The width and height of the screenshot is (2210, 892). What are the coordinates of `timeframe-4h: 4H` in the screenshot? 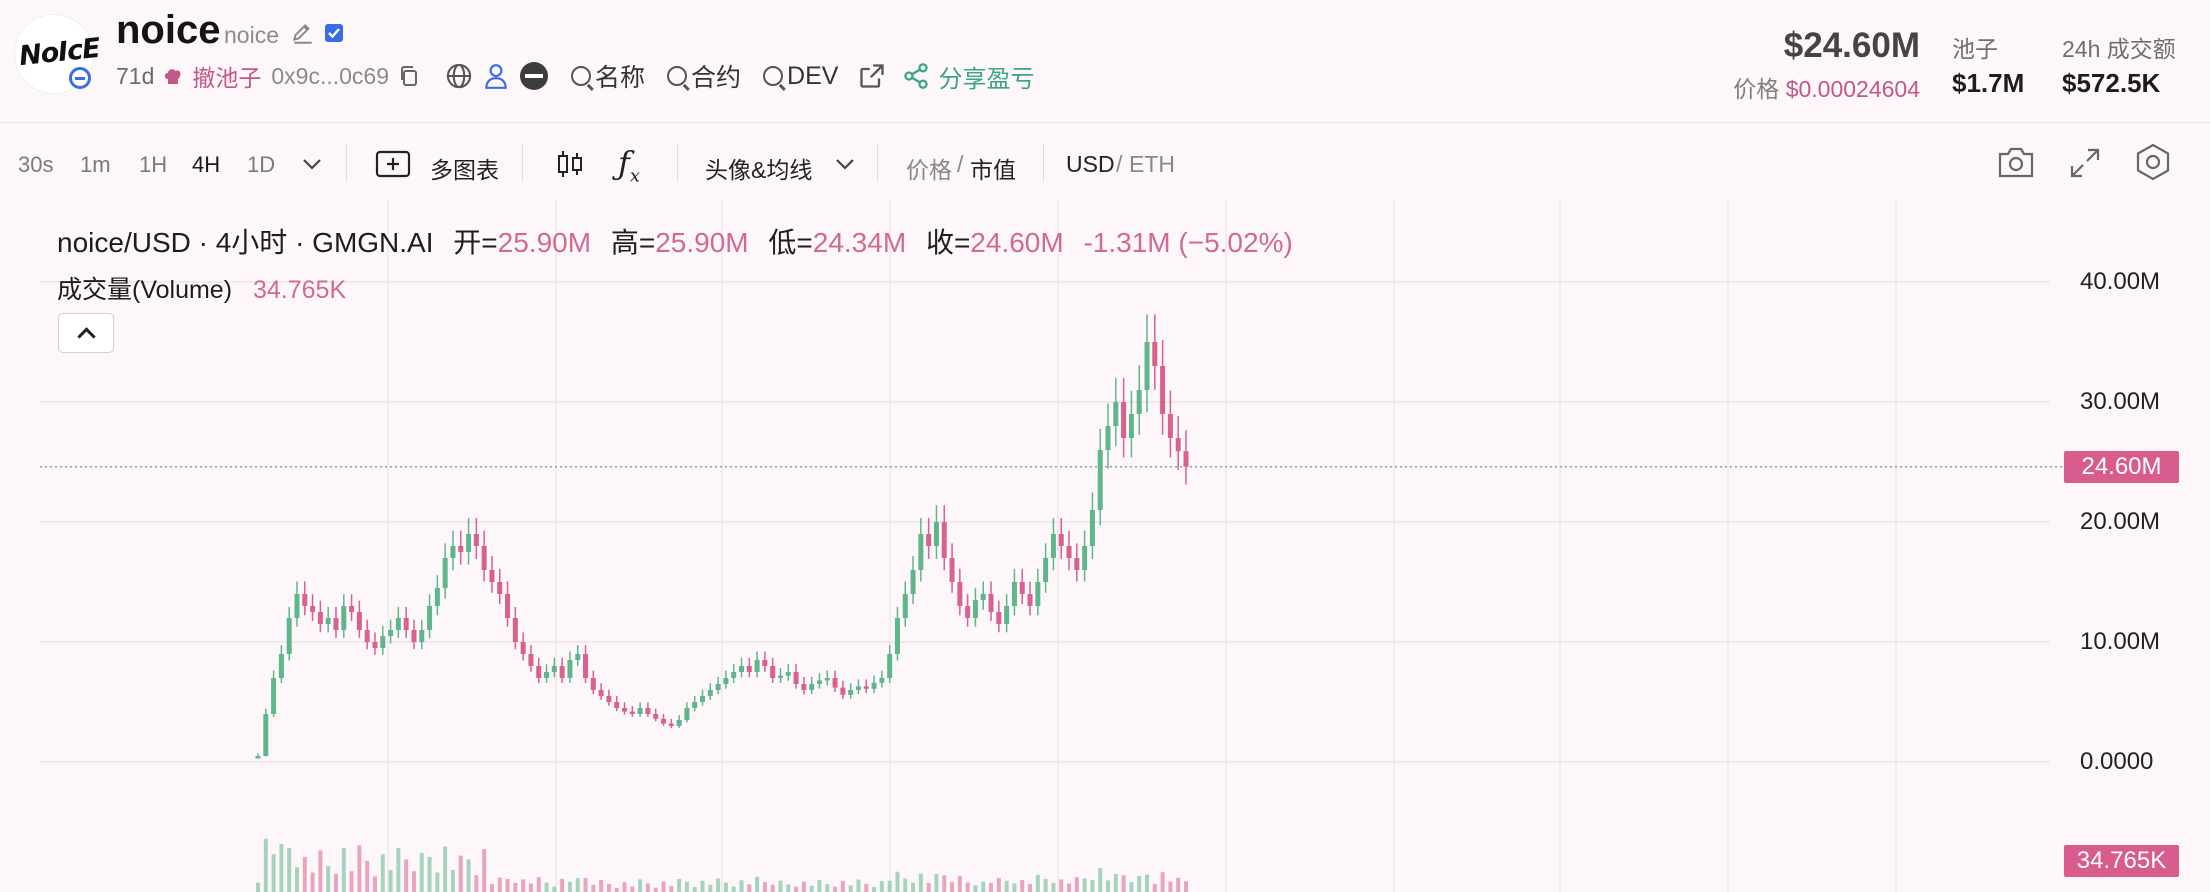 It's located at (206, 165).